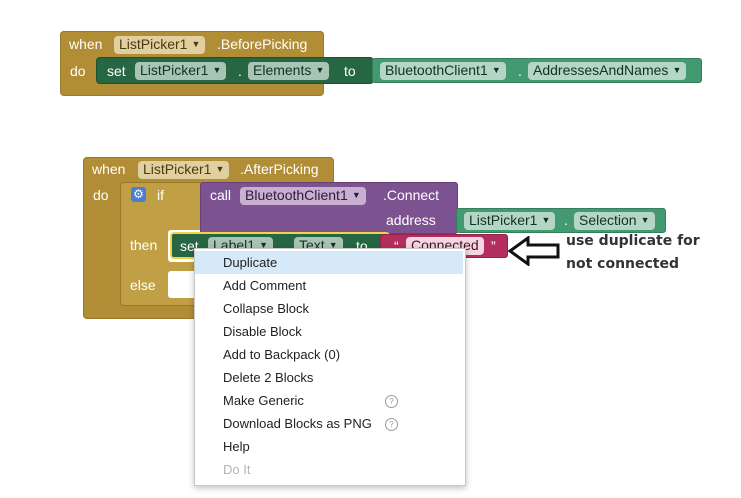 The image size is (741, 498). Describe the element at coordinates (534, 251) in the screenshot. I see `left-arrow-icon` at that location.